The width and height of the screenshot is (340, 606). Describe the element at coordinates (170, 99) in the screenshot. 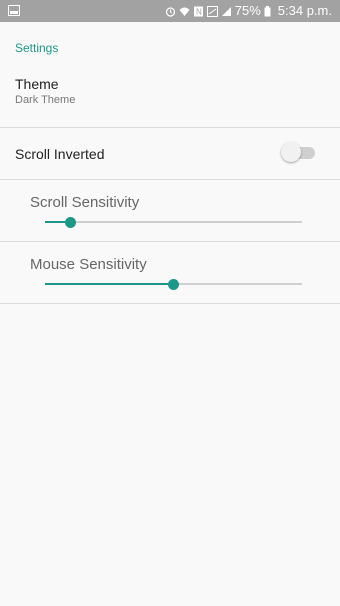

I see `theme-preference: Theme Dark Theme` at that location.